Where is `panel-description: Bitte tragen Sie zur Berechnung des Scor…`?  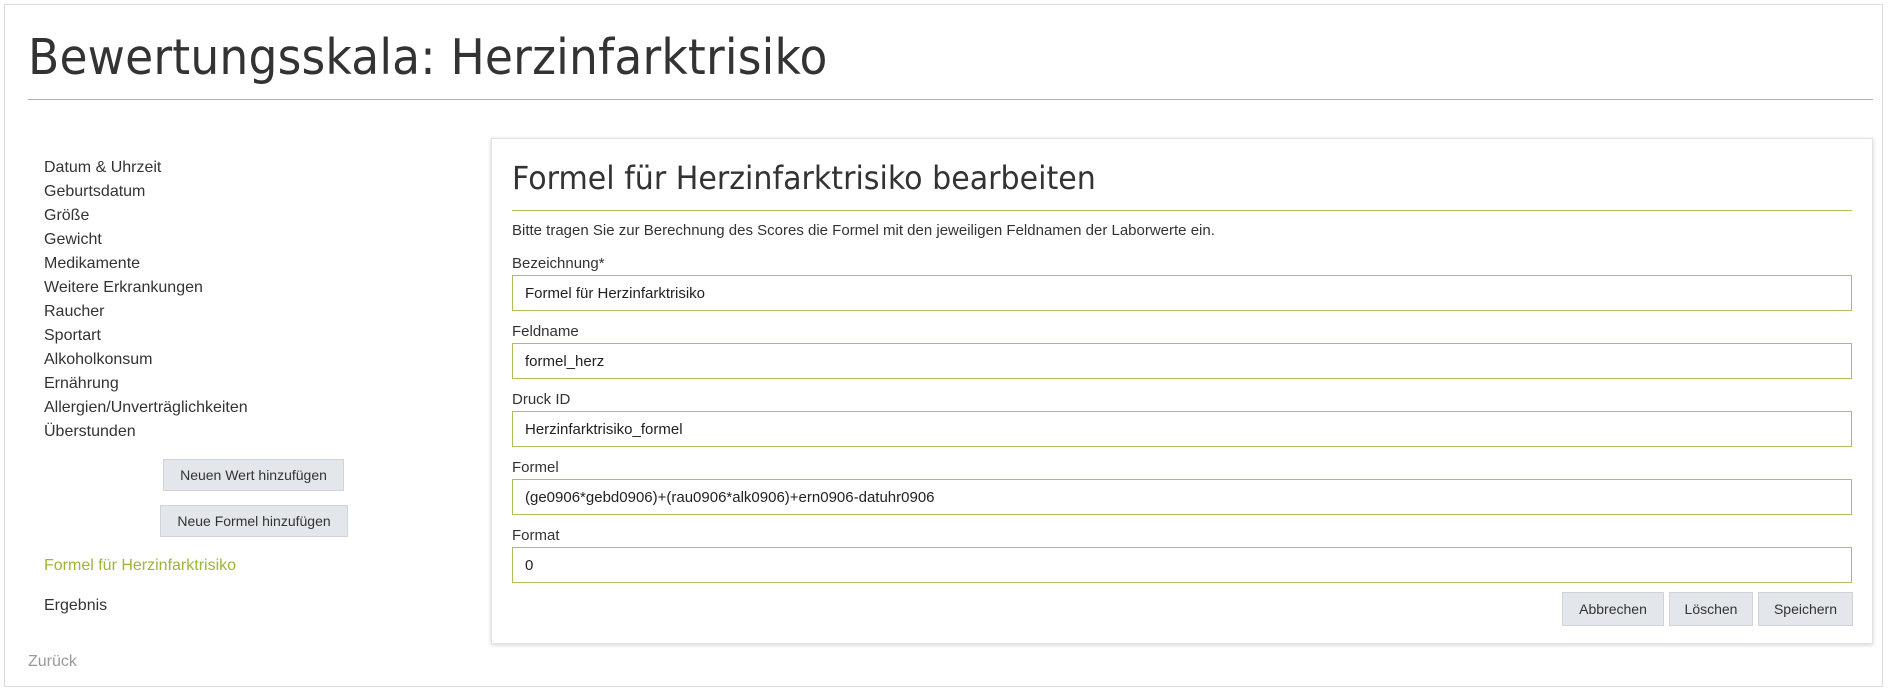
panel-description: Bitte tragen Sie zur Berechnung des Scor… is located at coordinates (863, 230).